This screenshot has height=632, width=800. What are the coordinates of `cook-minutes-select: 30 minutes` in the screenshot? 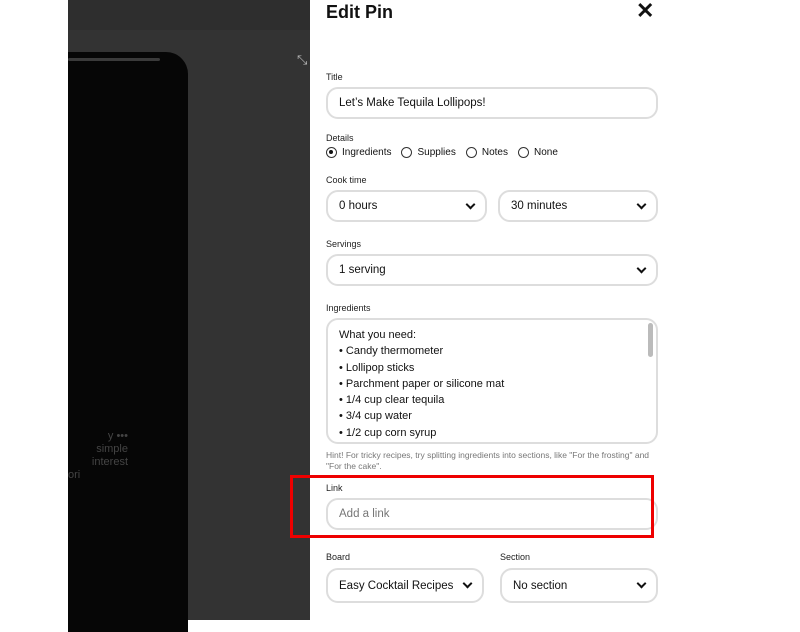 It's located at (578, 206).